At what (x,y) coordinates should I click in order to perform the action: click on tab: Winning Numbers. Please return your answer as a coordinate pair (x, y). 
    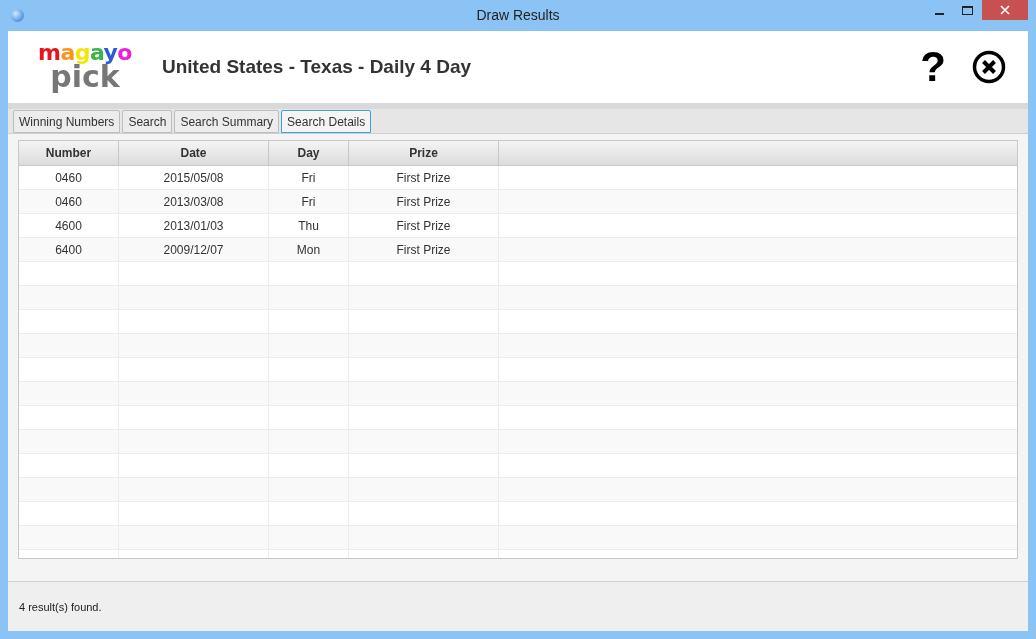
    Looking at the image, I should click on (67, 121).